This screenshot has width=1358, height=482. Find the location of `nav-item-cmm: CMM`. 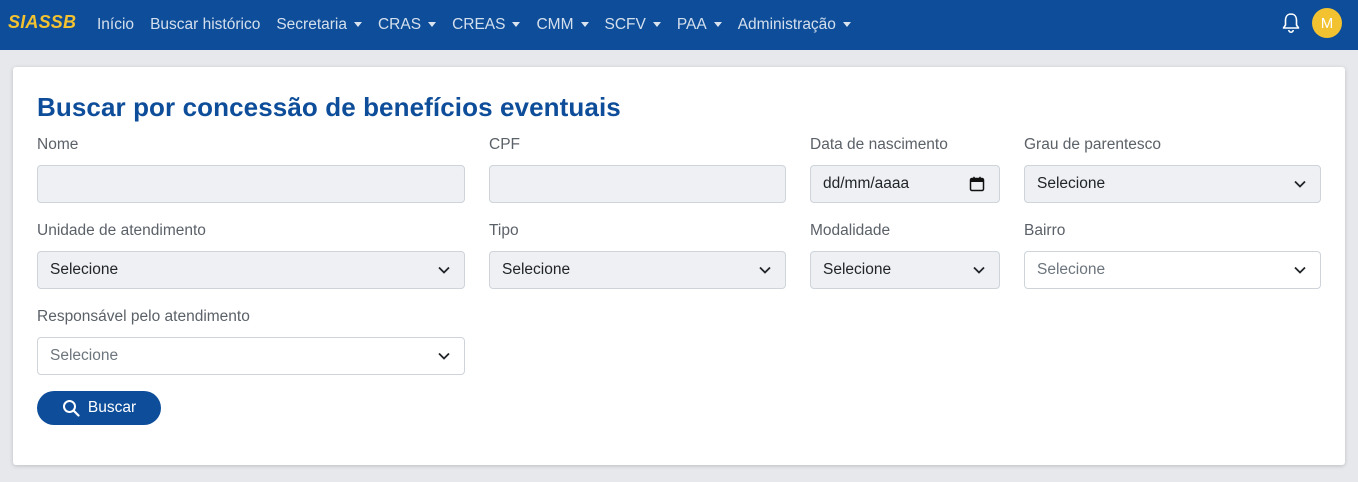

nav-item-cmm: CMM is located at coordinates (562, 25).